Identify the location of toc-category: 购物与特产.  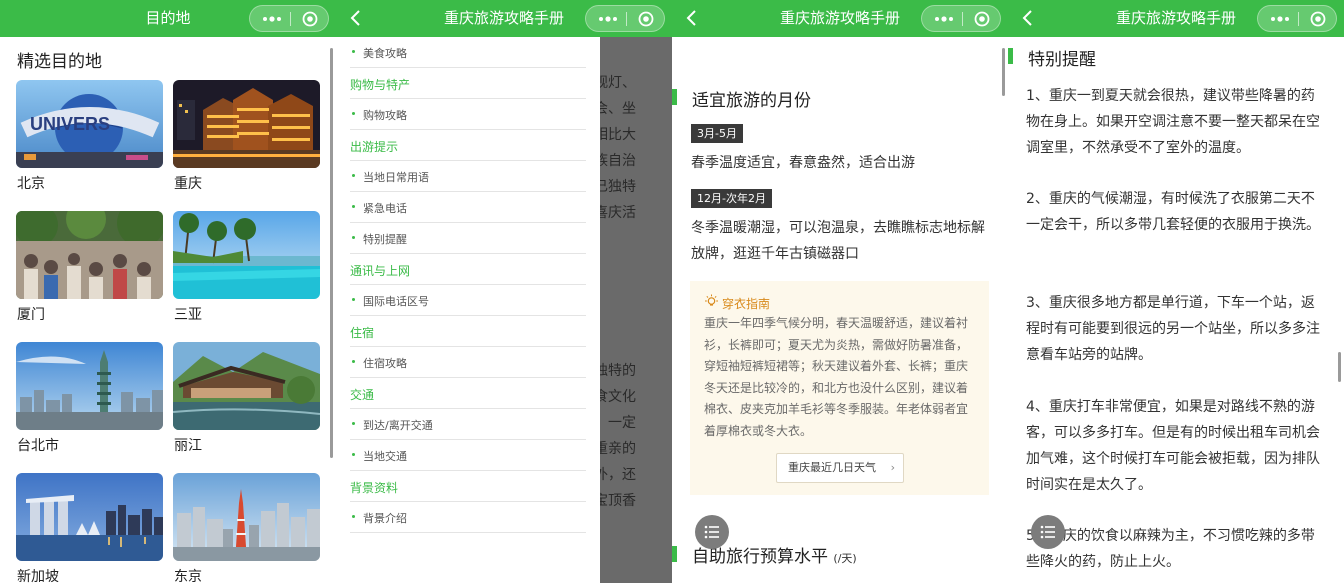
(468, 83).